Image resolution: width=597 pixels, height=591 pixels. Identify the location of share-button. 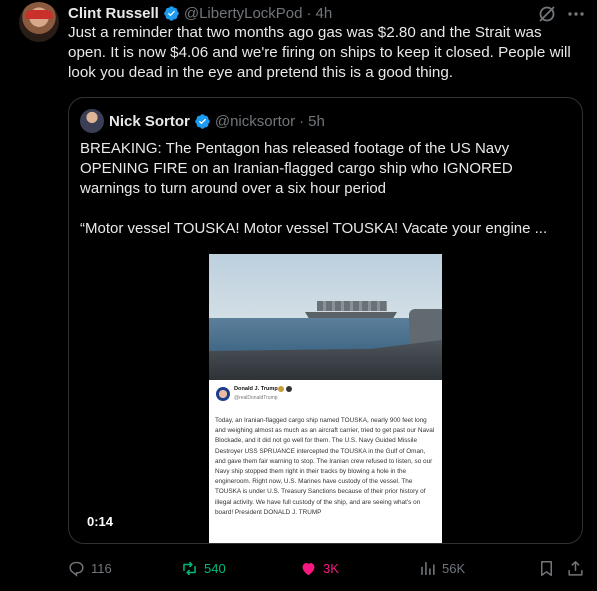
(575, 568).